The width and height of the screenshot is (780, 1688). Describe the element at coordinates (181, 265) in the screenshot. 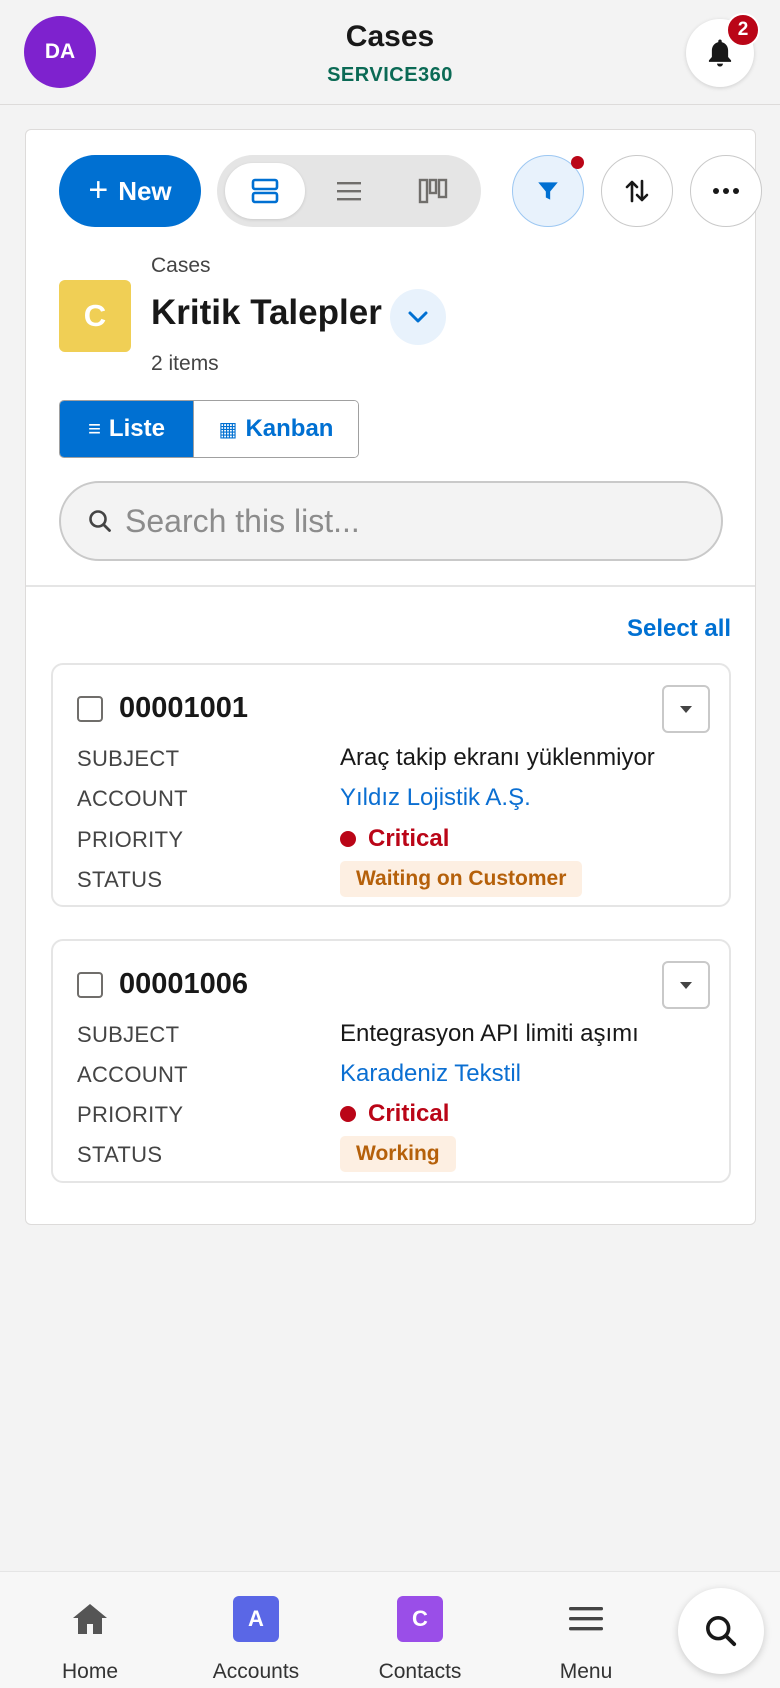

I see `object-label: Cases` at that location.